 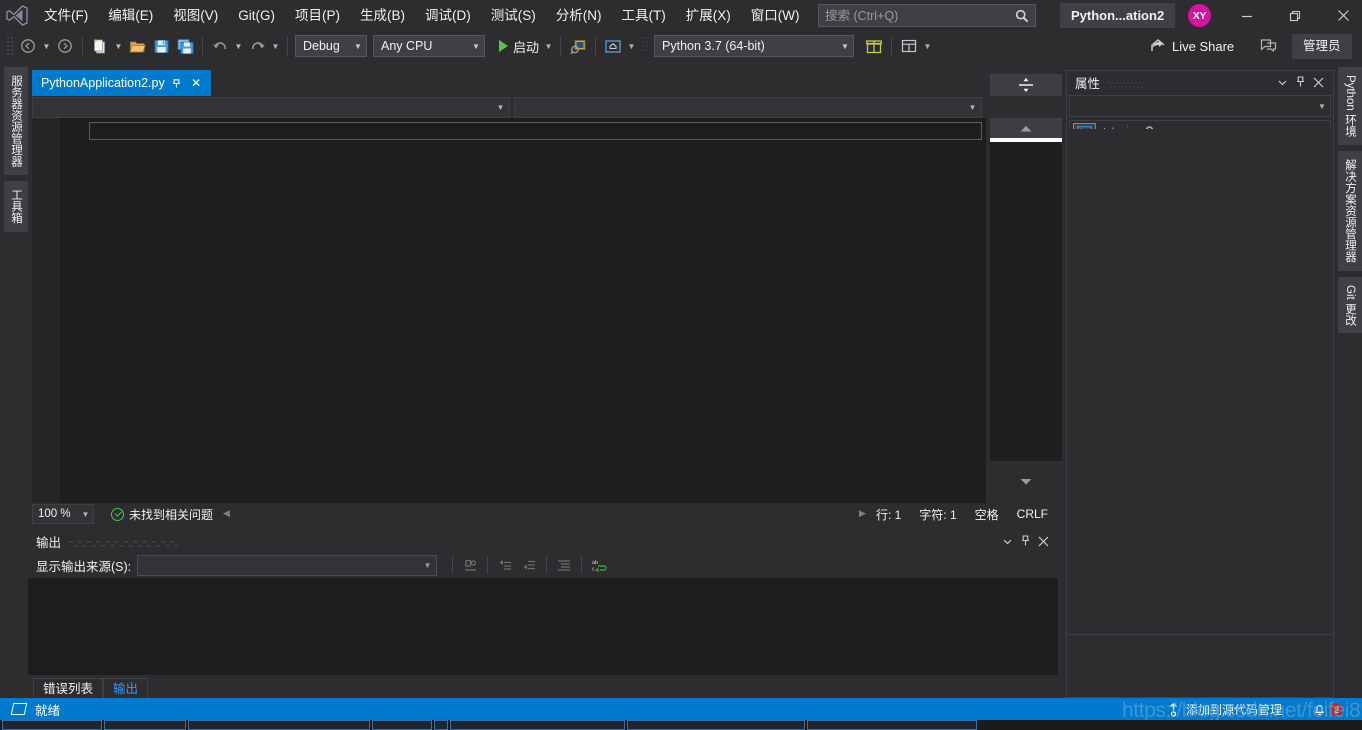 I want to click on menu-item-build: 生成(B), so click(x=382, y=15).